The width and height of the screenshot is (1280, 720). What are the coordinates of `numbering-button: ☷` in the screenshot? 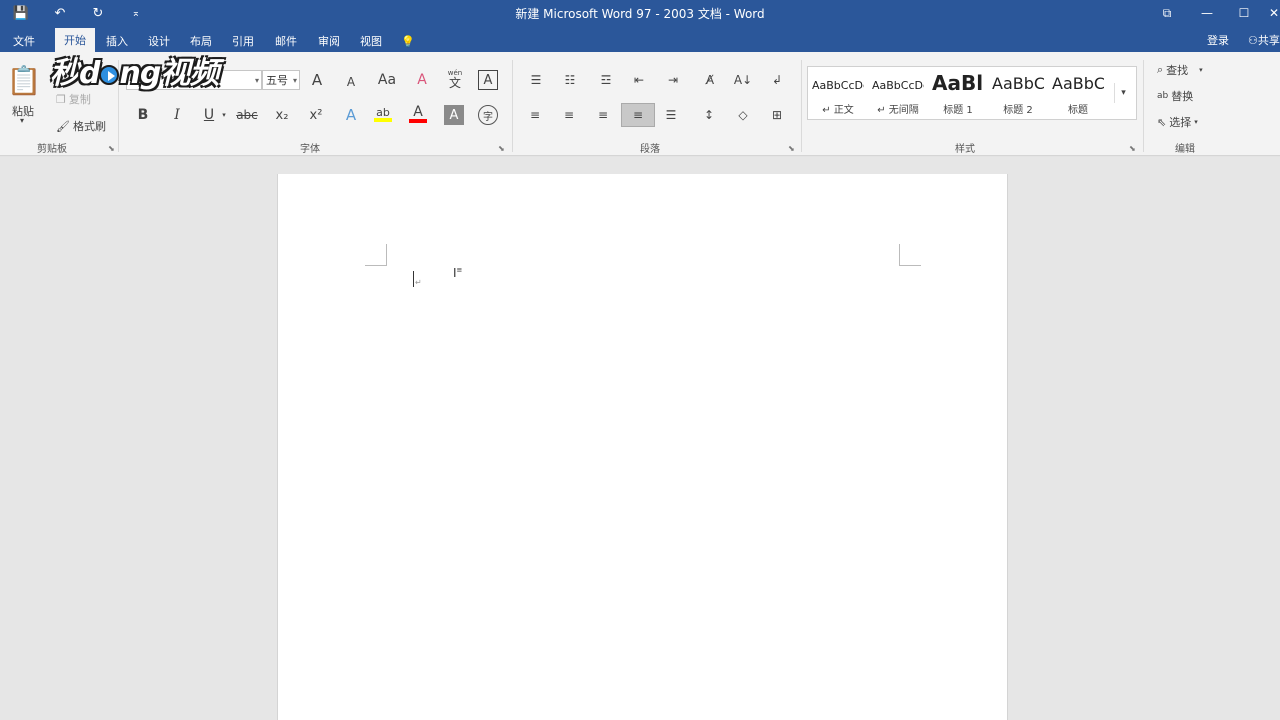 It's located at (570, 80).